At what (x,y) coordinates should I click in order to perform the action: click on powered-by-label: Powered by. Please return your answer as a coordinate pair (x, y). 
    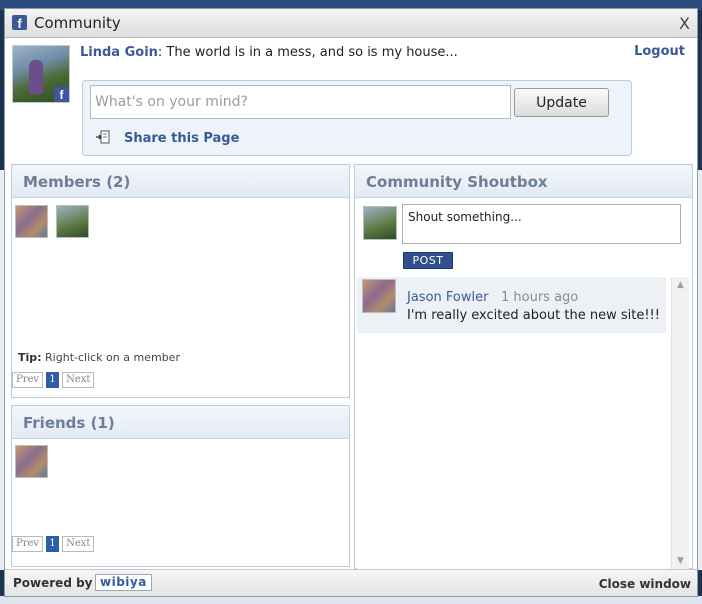
    Looking at the image, I should click on (53, 583).